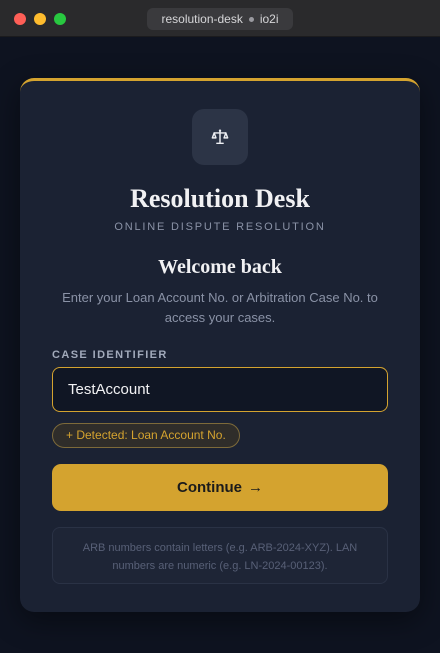  I want to click on continue-button: Continue →, so click(220, 487).